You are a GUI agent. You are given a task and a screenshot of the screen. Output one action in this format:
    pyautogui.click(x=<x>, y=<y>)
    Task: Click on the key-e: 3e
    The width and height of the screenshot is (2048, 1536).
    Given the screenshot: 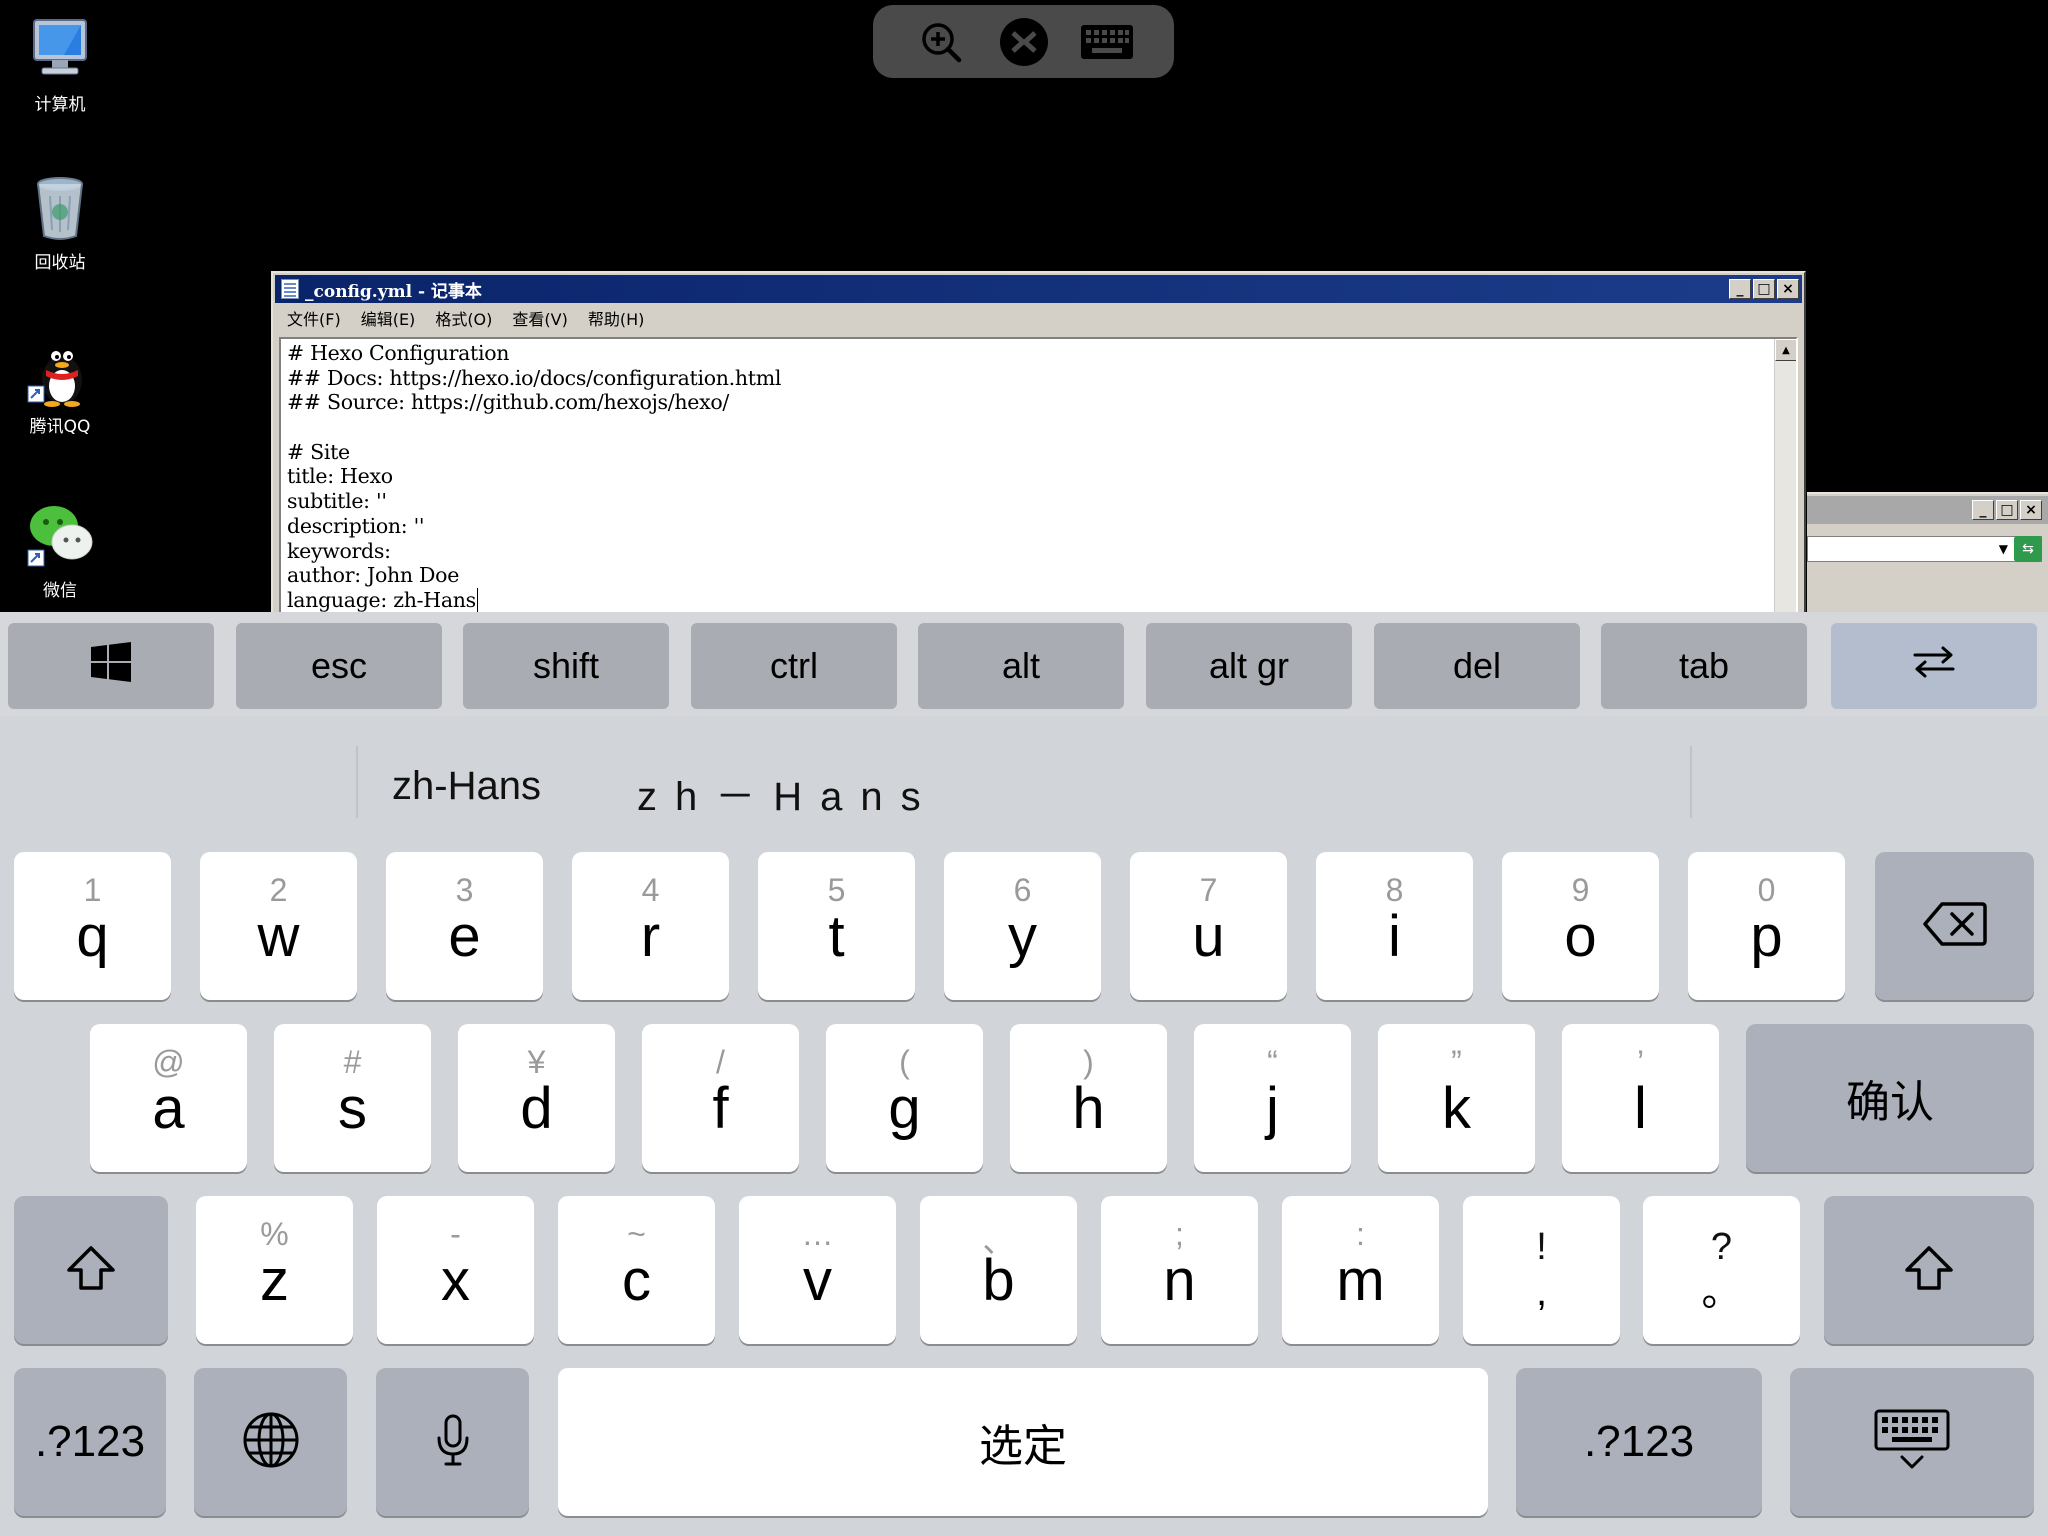 What is the action you would take?
    pyautogui.click(x=464, y=926)
    